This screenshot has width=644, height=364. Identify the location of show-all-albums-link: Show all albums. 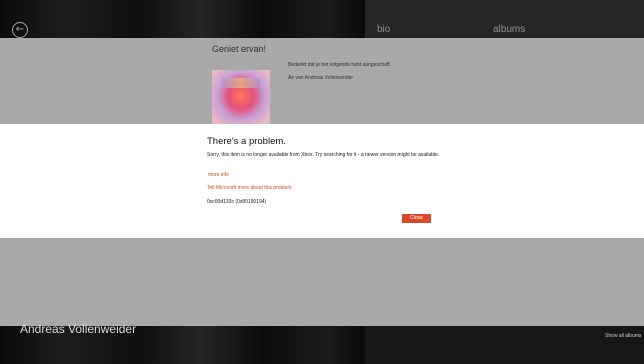
(623, 336).